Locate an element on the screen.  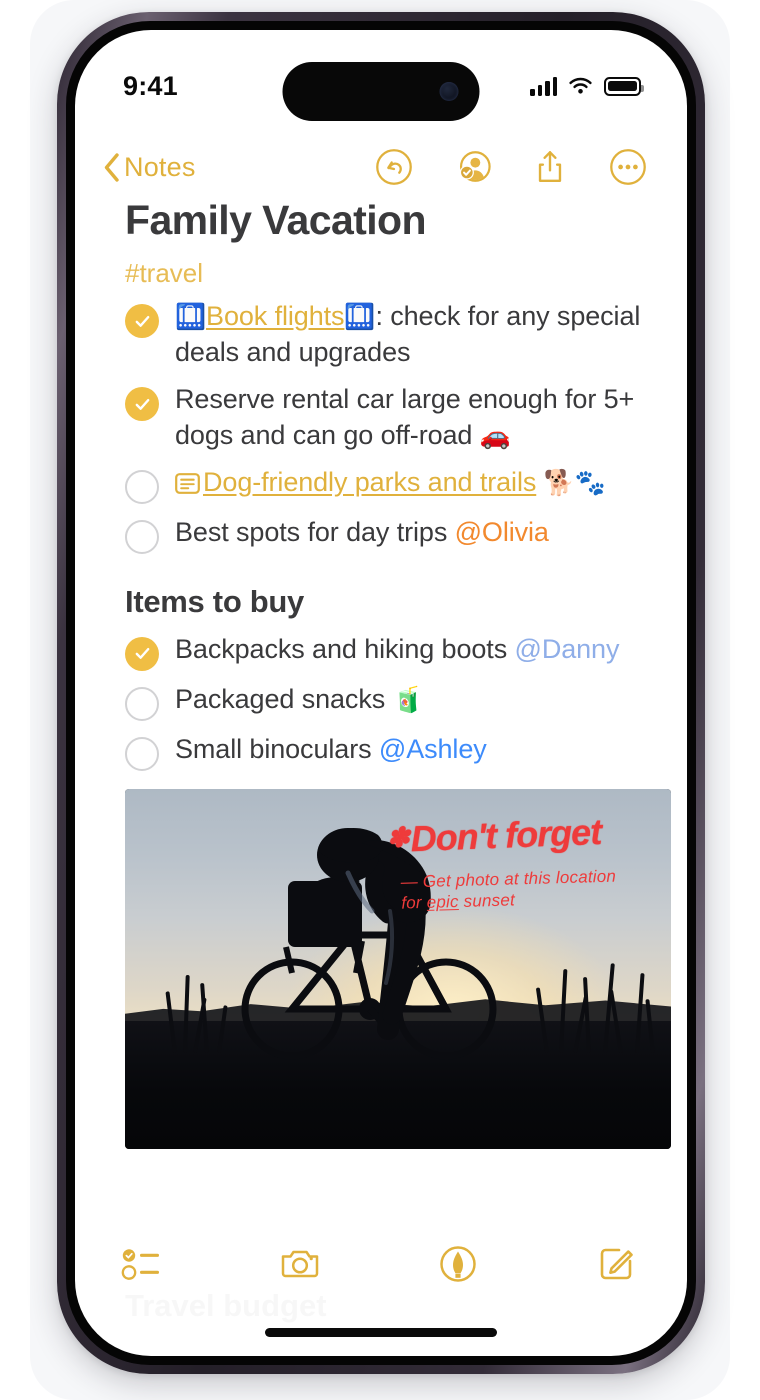
airplane-emoji: 🛄 is located at coordinates (191, 317).